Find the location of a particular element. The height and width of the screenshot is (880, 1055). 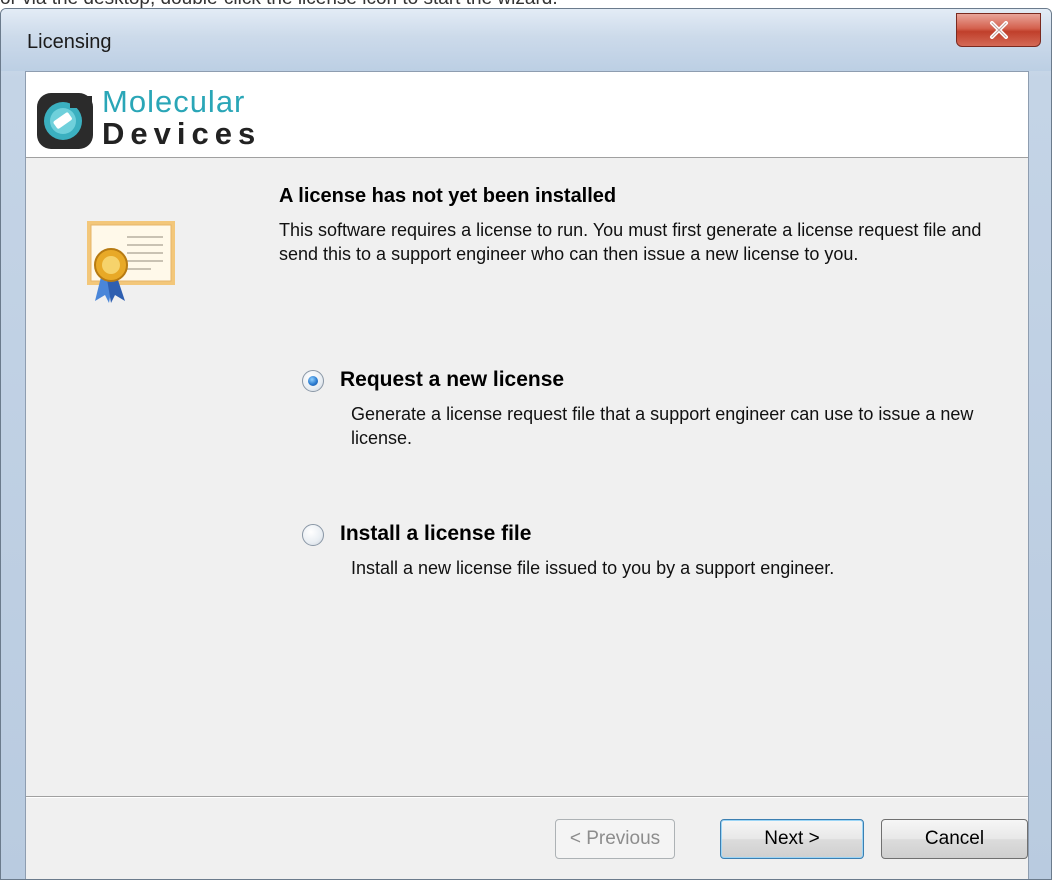

next-button-label: Next > is located at coordinates (792, 838).